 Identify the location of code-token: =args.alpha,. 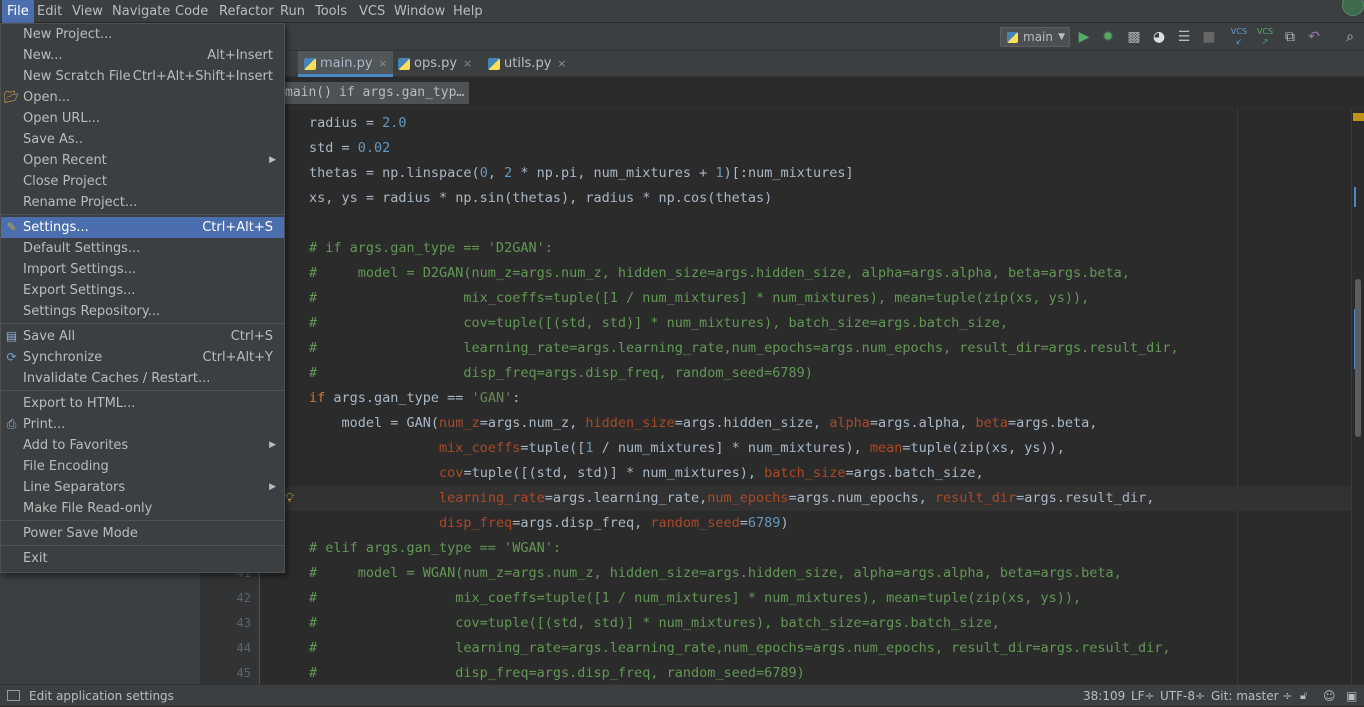
(922, 423).